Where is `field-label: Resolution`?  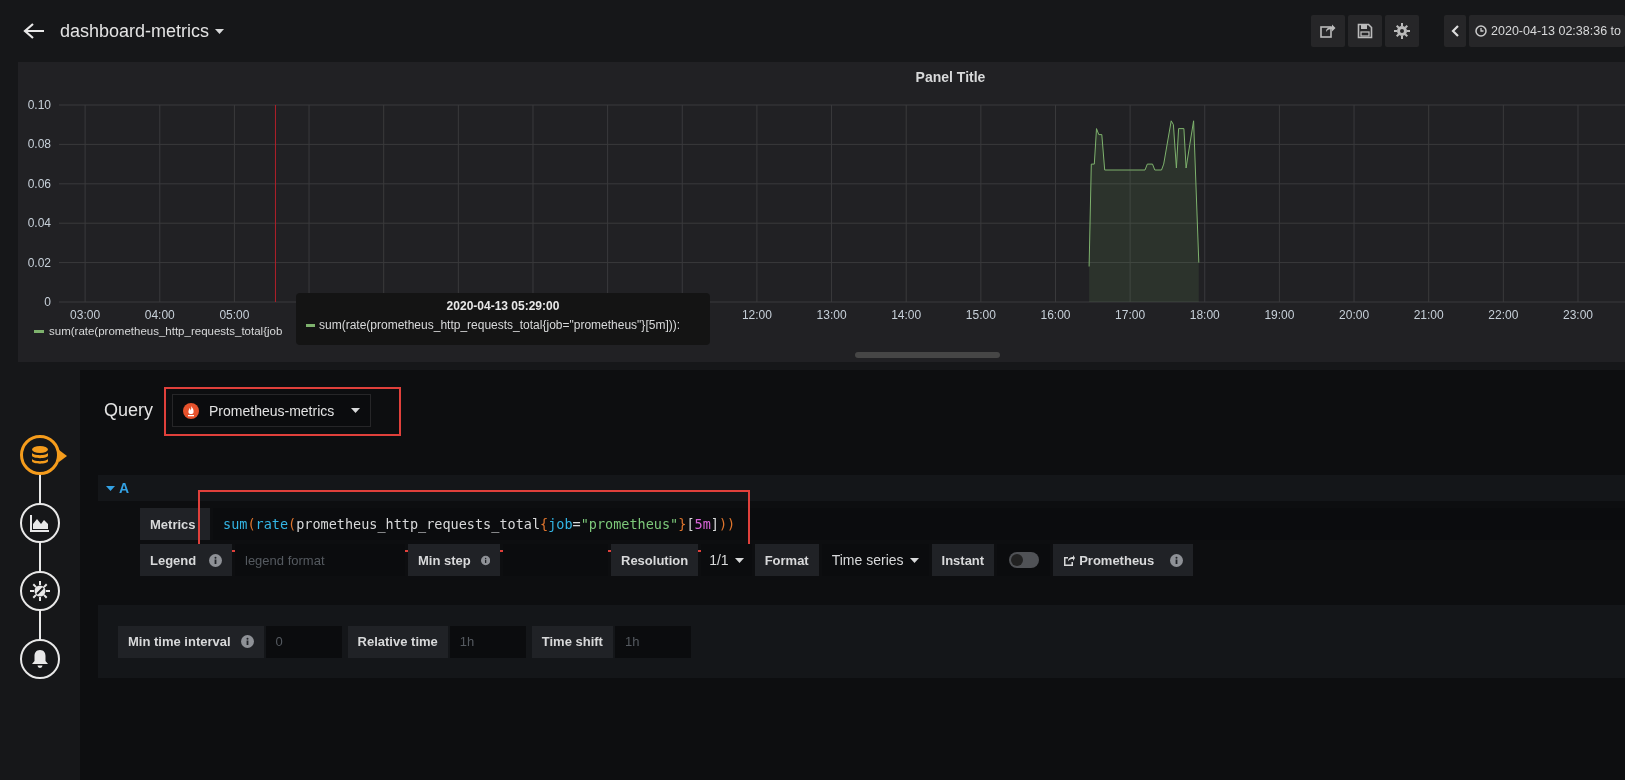 field-label: Resolution is located at coordinates (655, 560).